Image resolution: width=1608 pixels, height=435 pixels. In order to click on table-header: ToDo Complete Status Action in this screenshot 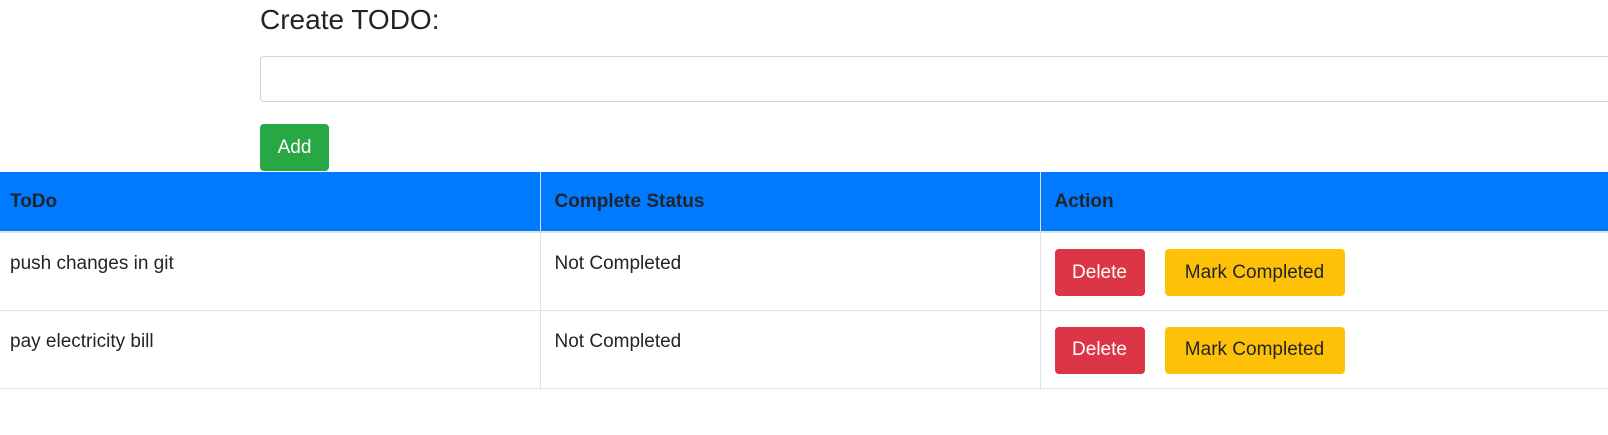, I will do `click(804, 202)`.